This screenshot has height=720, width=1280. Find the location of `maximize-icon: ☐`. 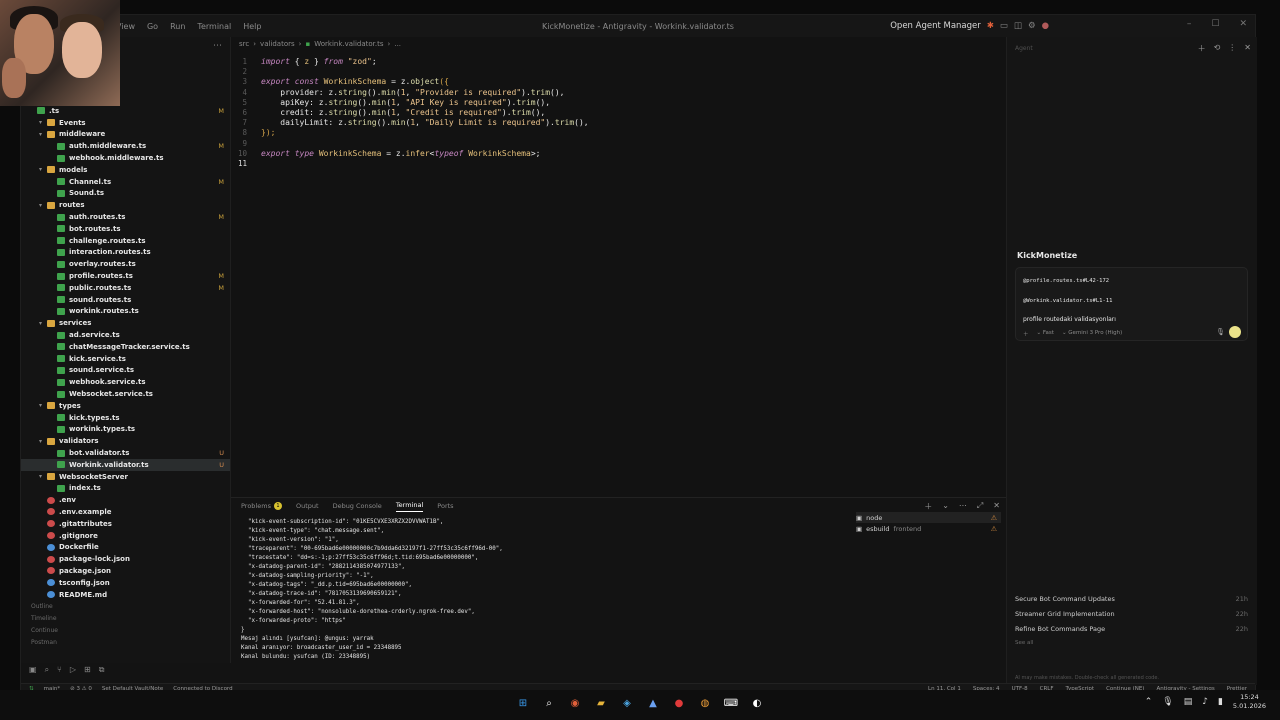

maximize-icon: ☐ is located at coordinates (1215, 24).